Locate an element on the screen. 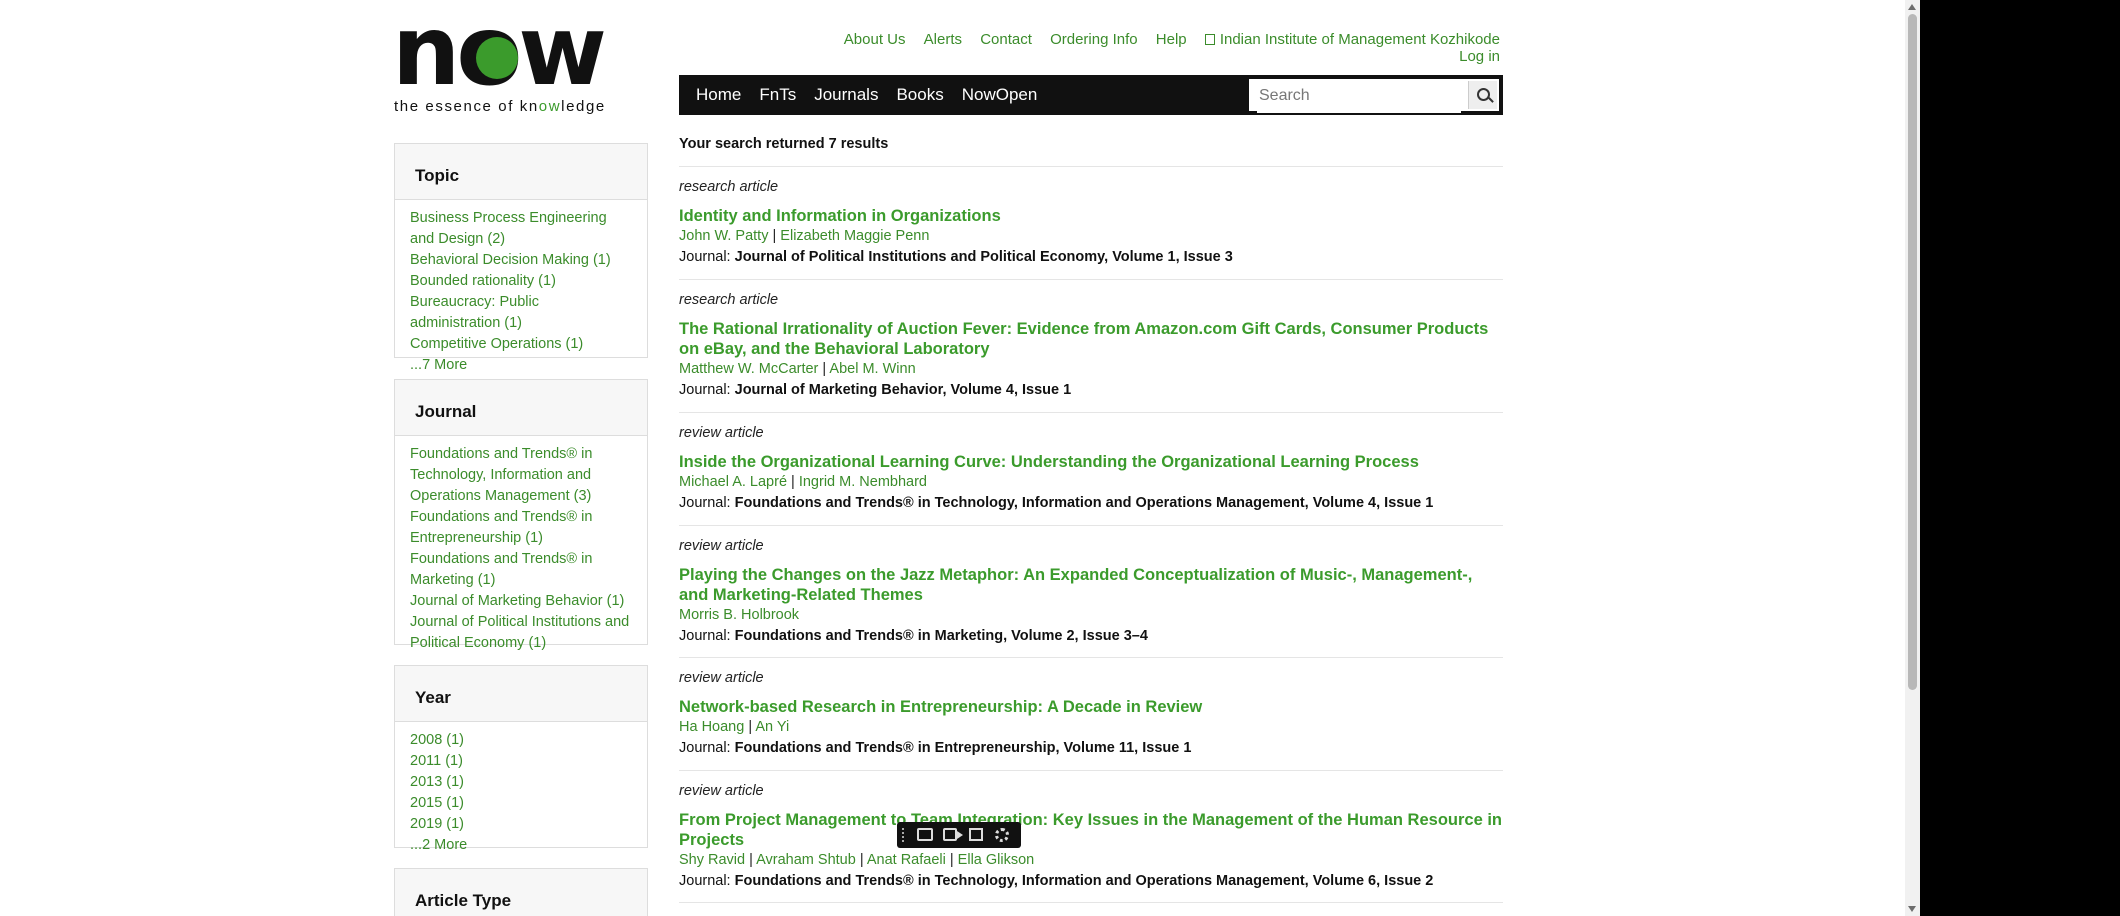 This screenshot has width=2120, height=916. scrollbar-thumb is located at coordinates (1912, 352).